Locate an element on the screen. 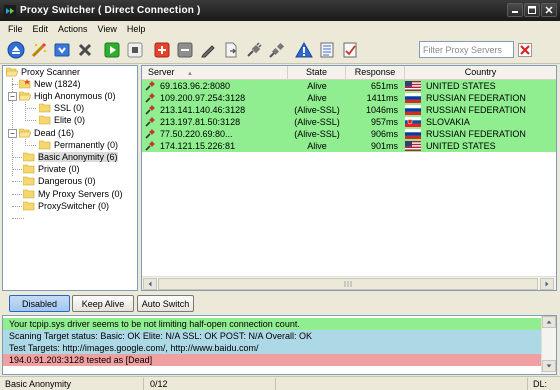  edit-pencil-icon is located at coordinates (207, 51).